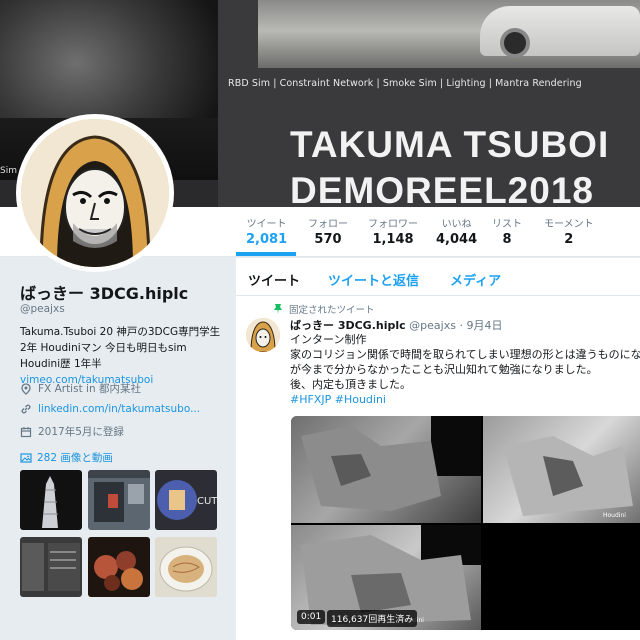  I want to click on tab-media: メディア, so click(475, 279).